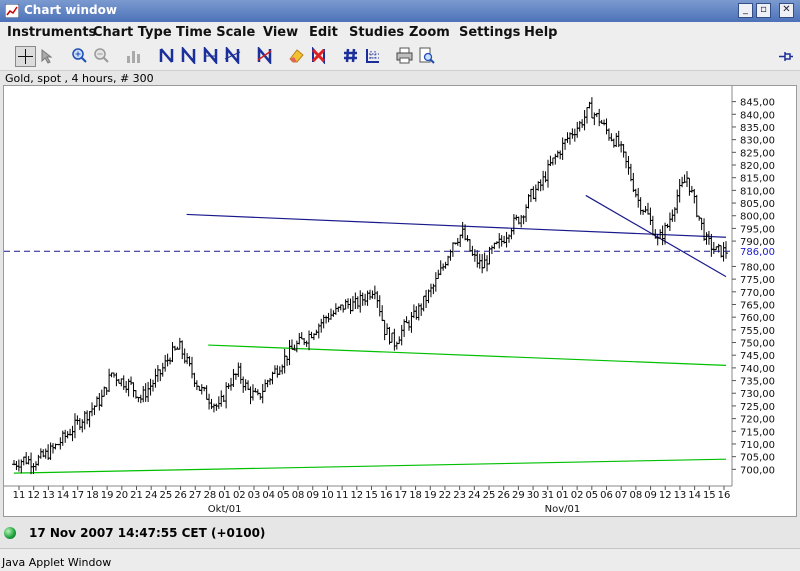 The image size is (800, 571). Describe the element at coordinates (268, 495) in the screenshot. I see `time-tick-label: 04` at that location.